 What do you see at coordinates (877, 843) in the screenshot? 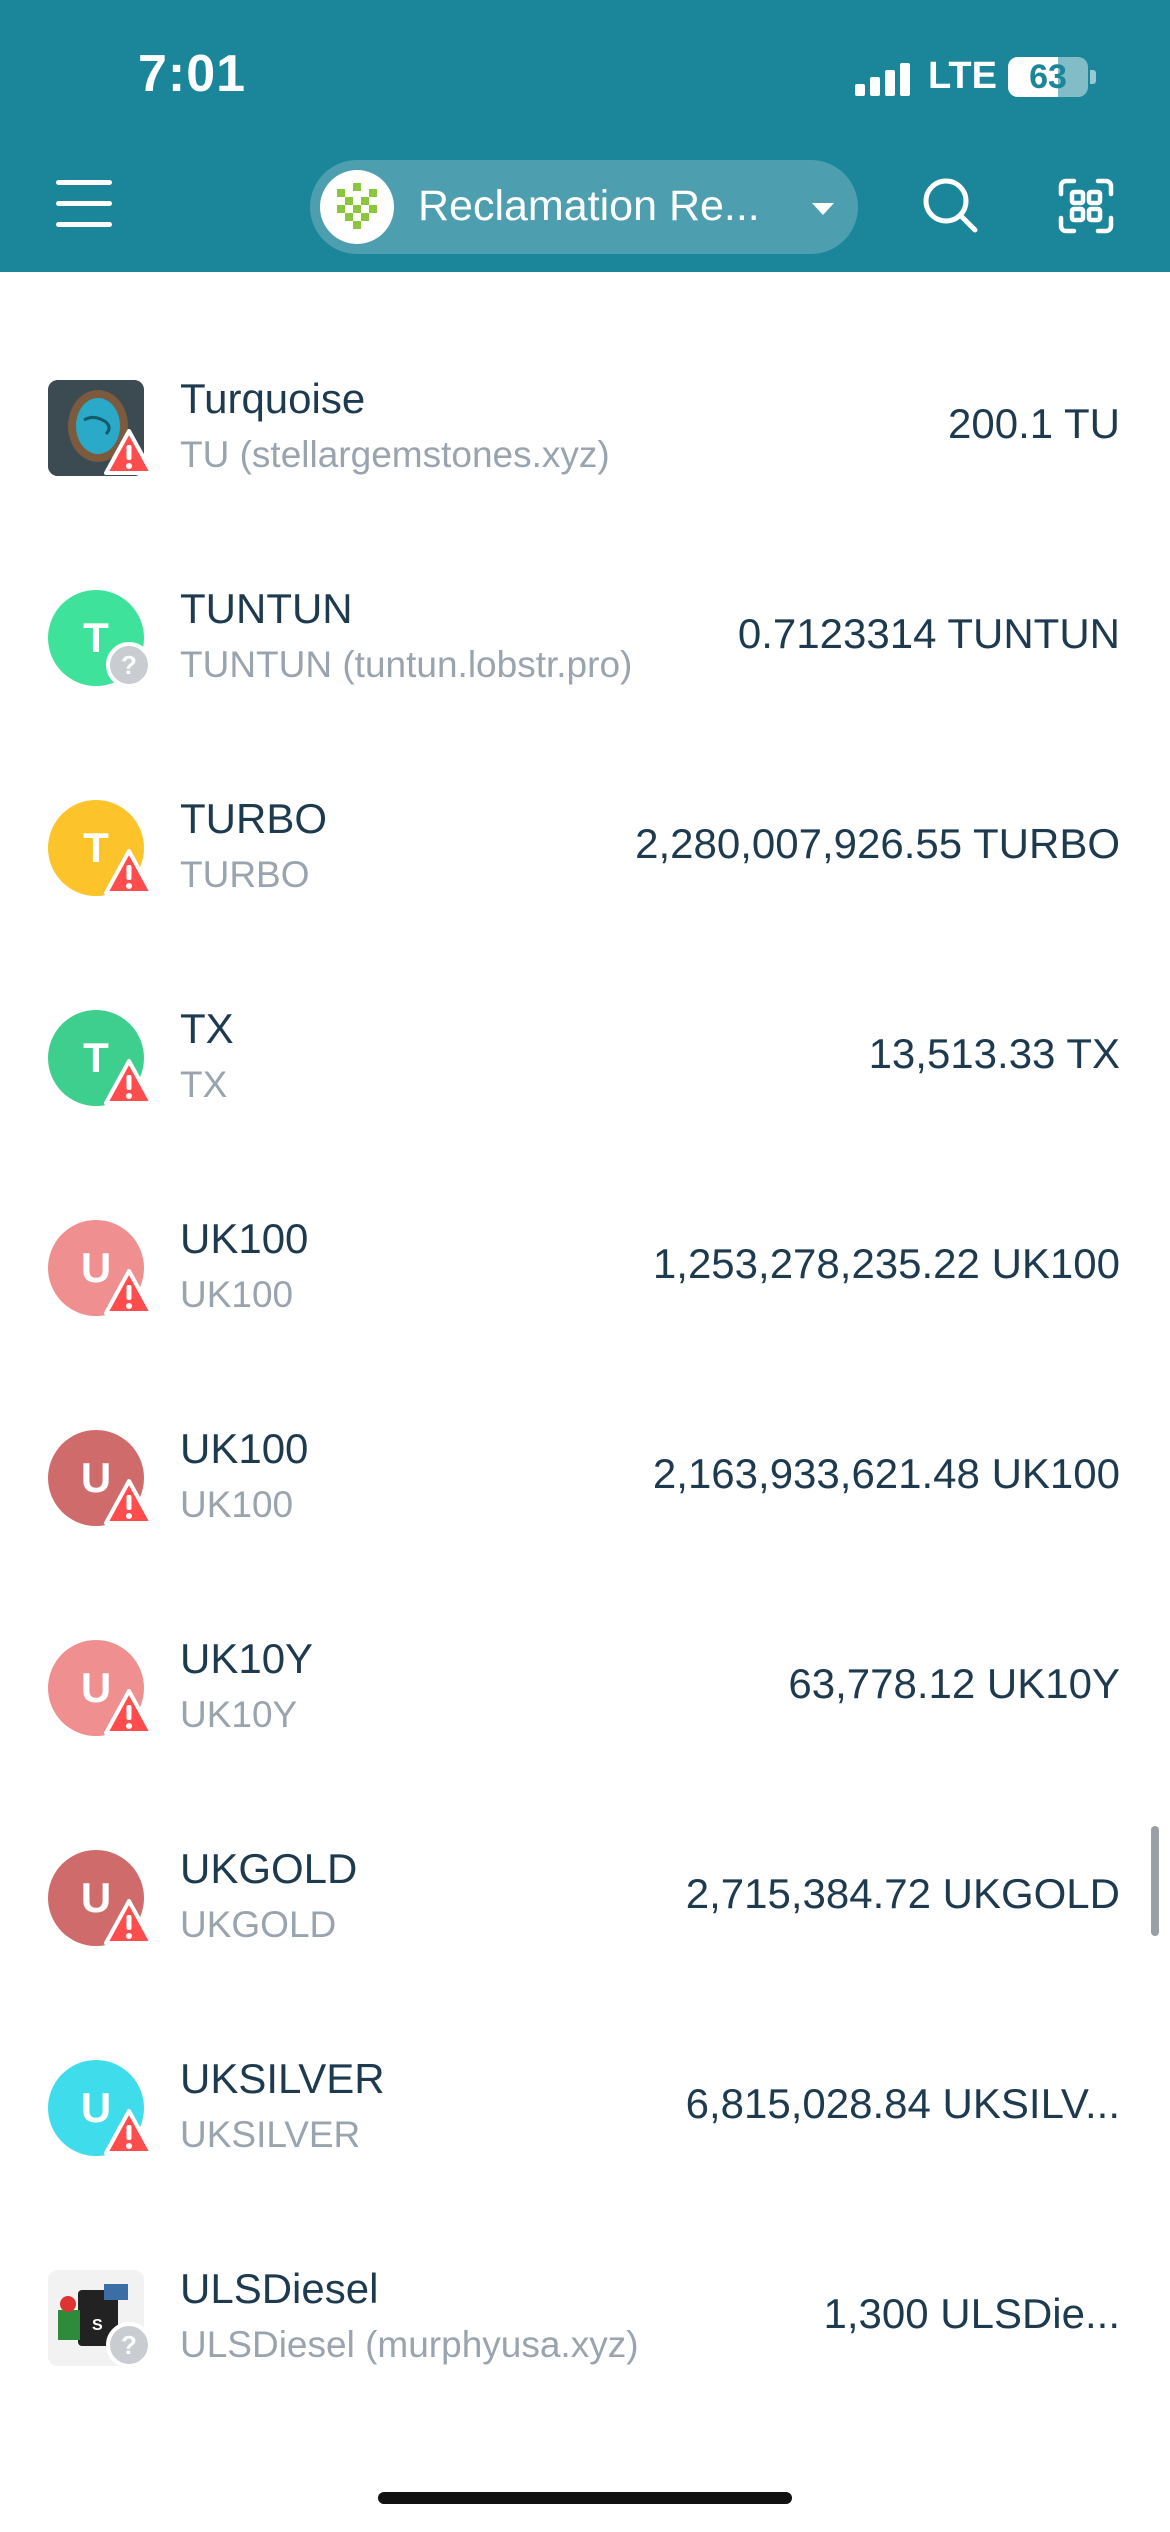
I see `asset-balance: 2,280,007,926.55 TURBO` at bounding box center [877, 843].